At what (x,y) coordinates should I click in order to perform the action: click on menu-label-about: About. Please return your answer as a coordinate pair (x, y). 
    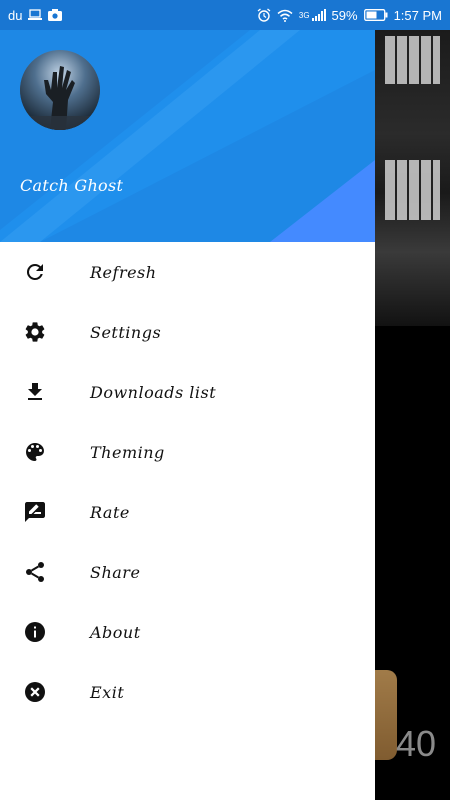
    Looking at the image, I should click on (115, 632).